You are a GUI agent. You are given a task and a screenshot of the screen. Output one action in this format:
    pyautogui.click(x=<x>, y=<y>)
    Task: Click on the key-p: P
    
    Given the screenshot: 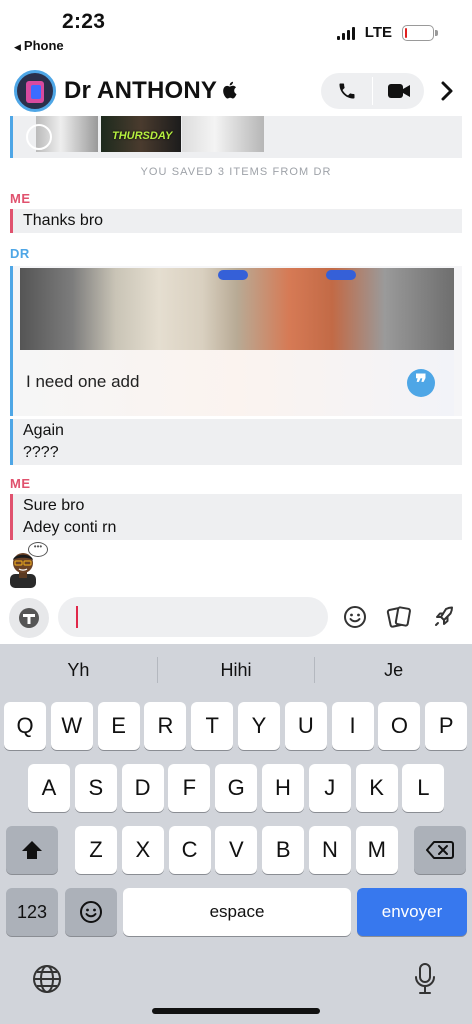 What is the action you would take?
    pyautogui.click(x=446, y=726)
    